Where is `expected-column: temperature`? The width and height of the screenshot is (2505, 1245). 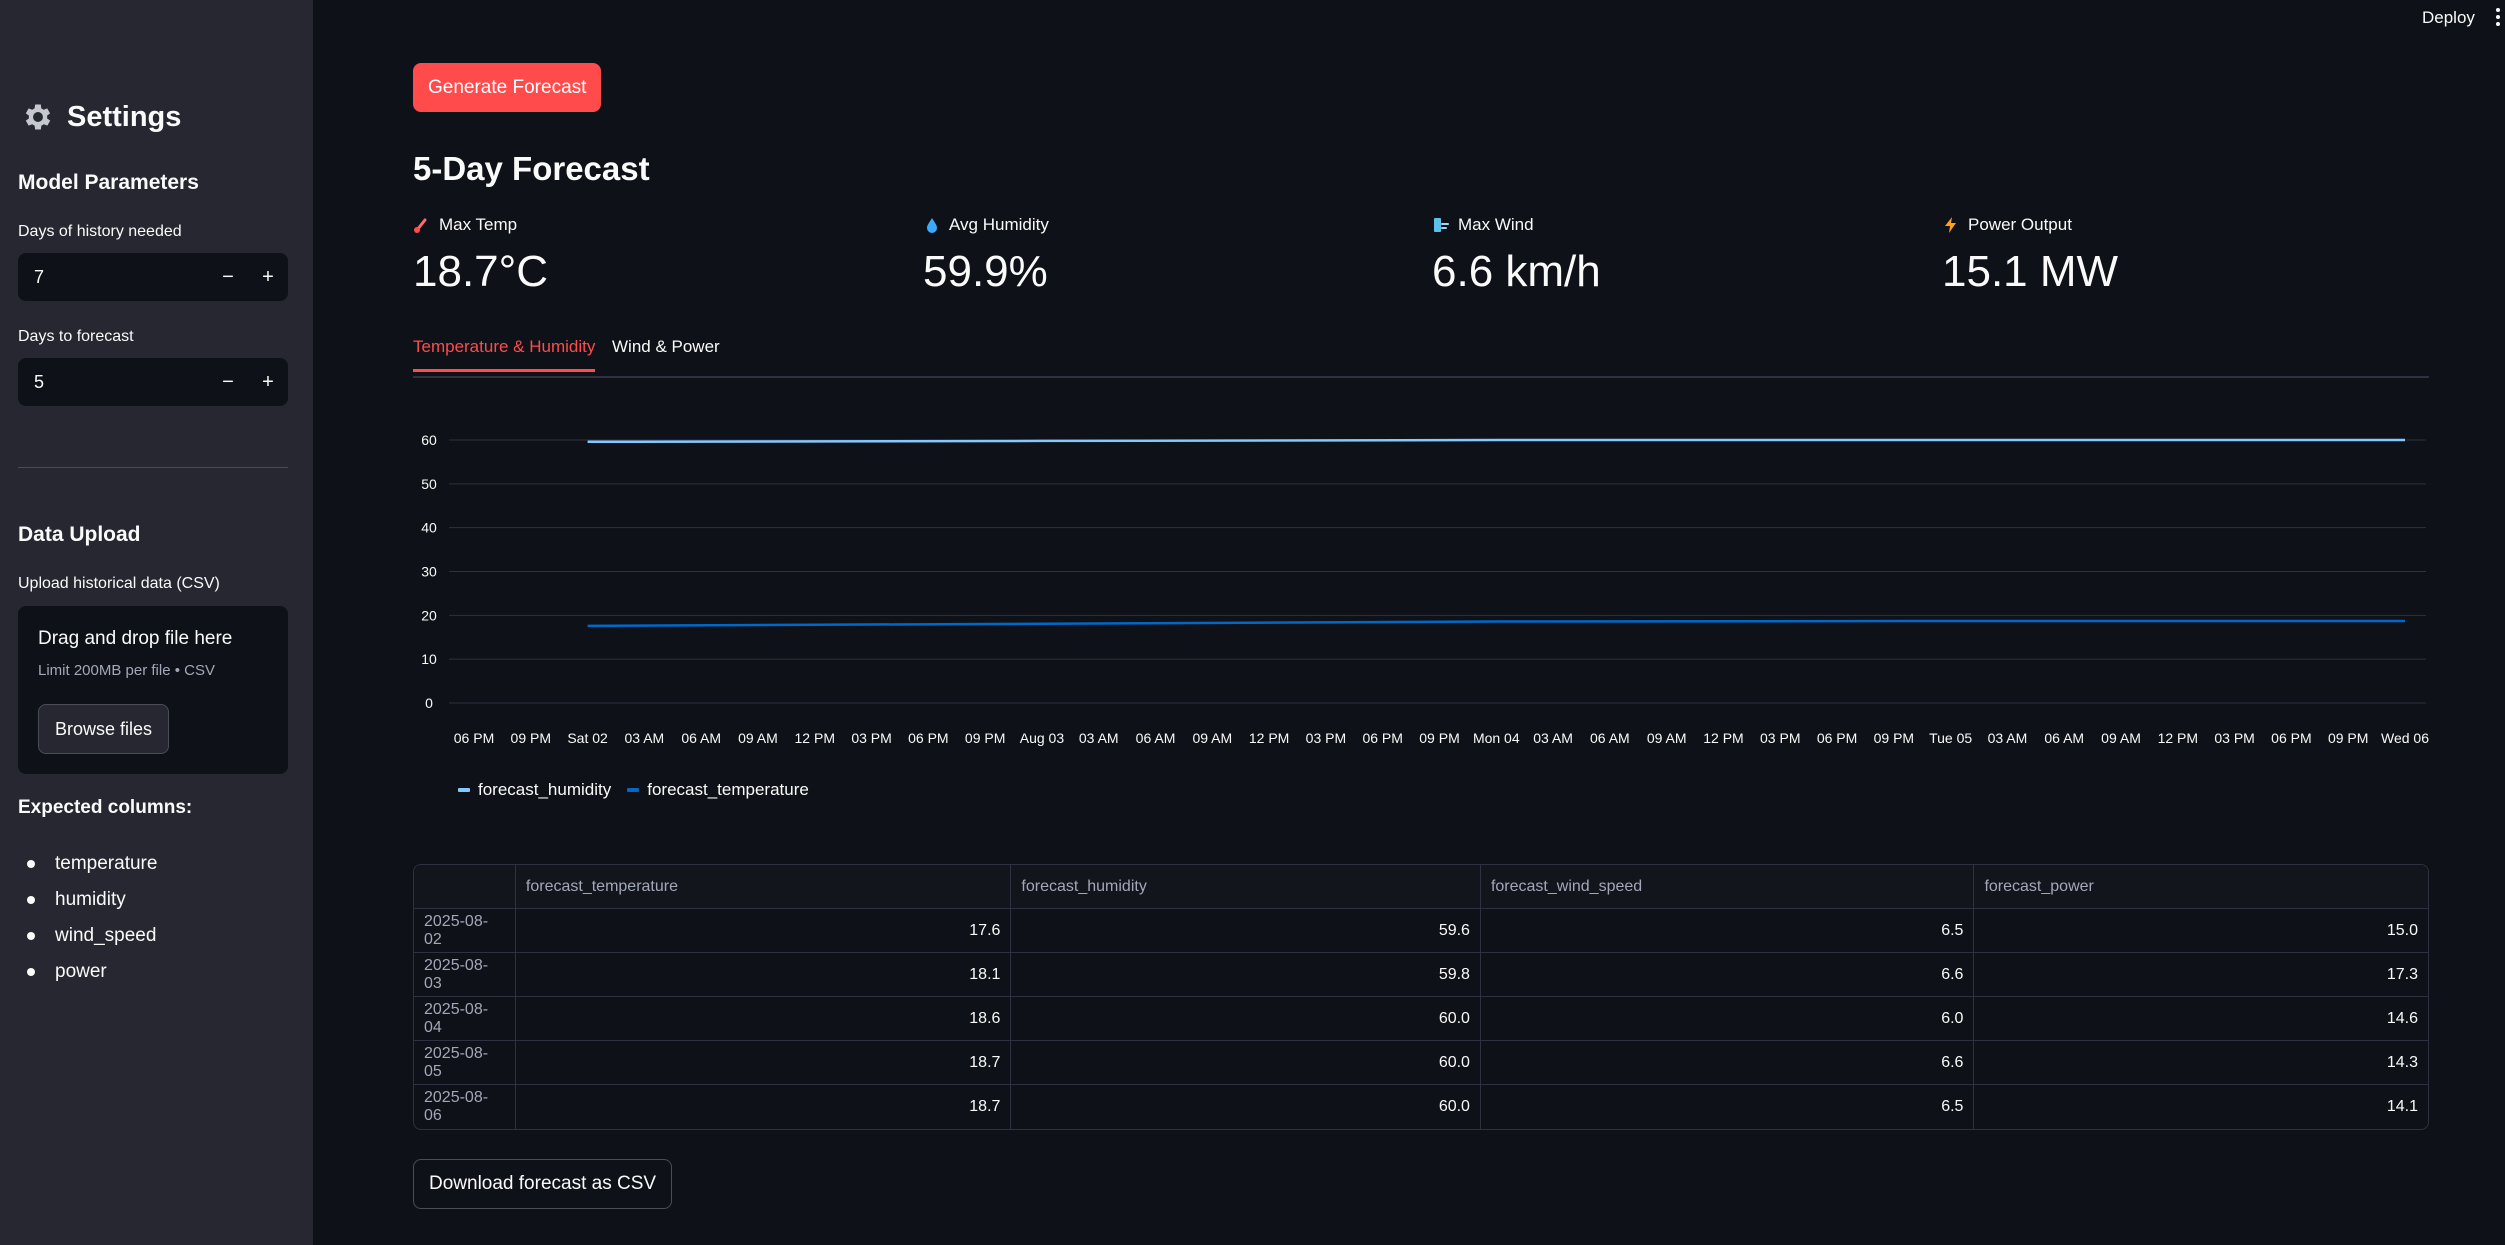
expected-column: temperature is located at coordinates (106, 863).